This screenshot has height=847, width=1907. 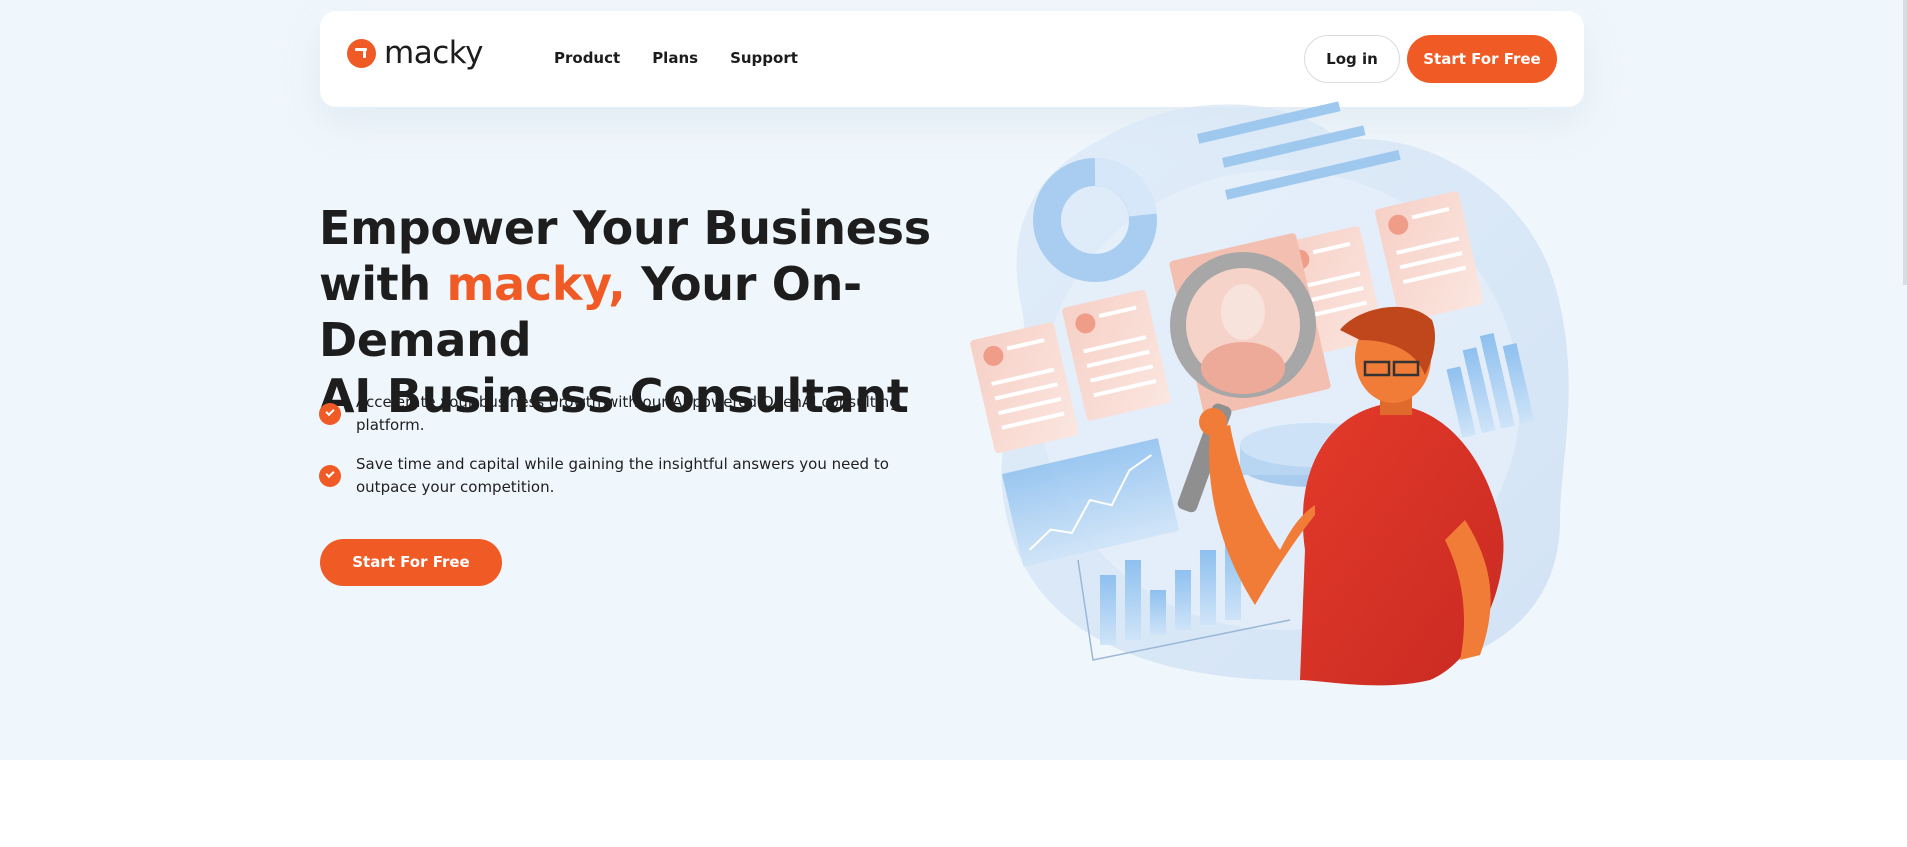 What do you see at coordinates (953, 803) in the screenshot?
I see `next-section` at bounding box center [953, 803].